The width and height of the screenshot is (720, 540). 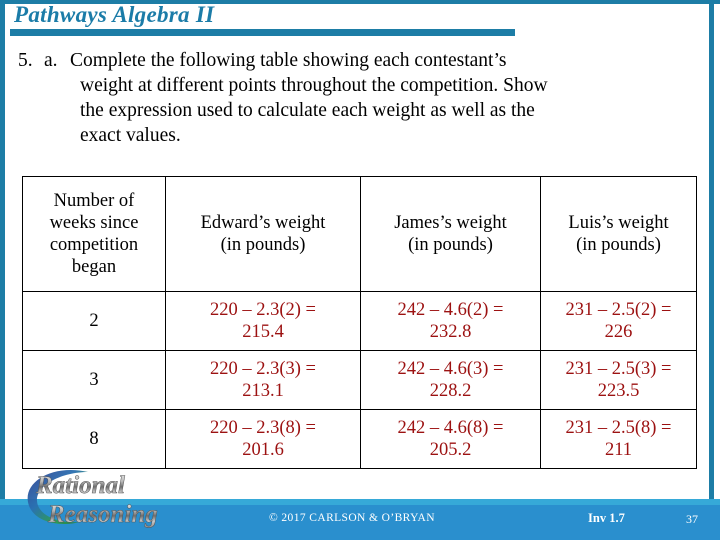 I want to click on logo-graphic: Rational Reasoning, so click(x=92, y=499).